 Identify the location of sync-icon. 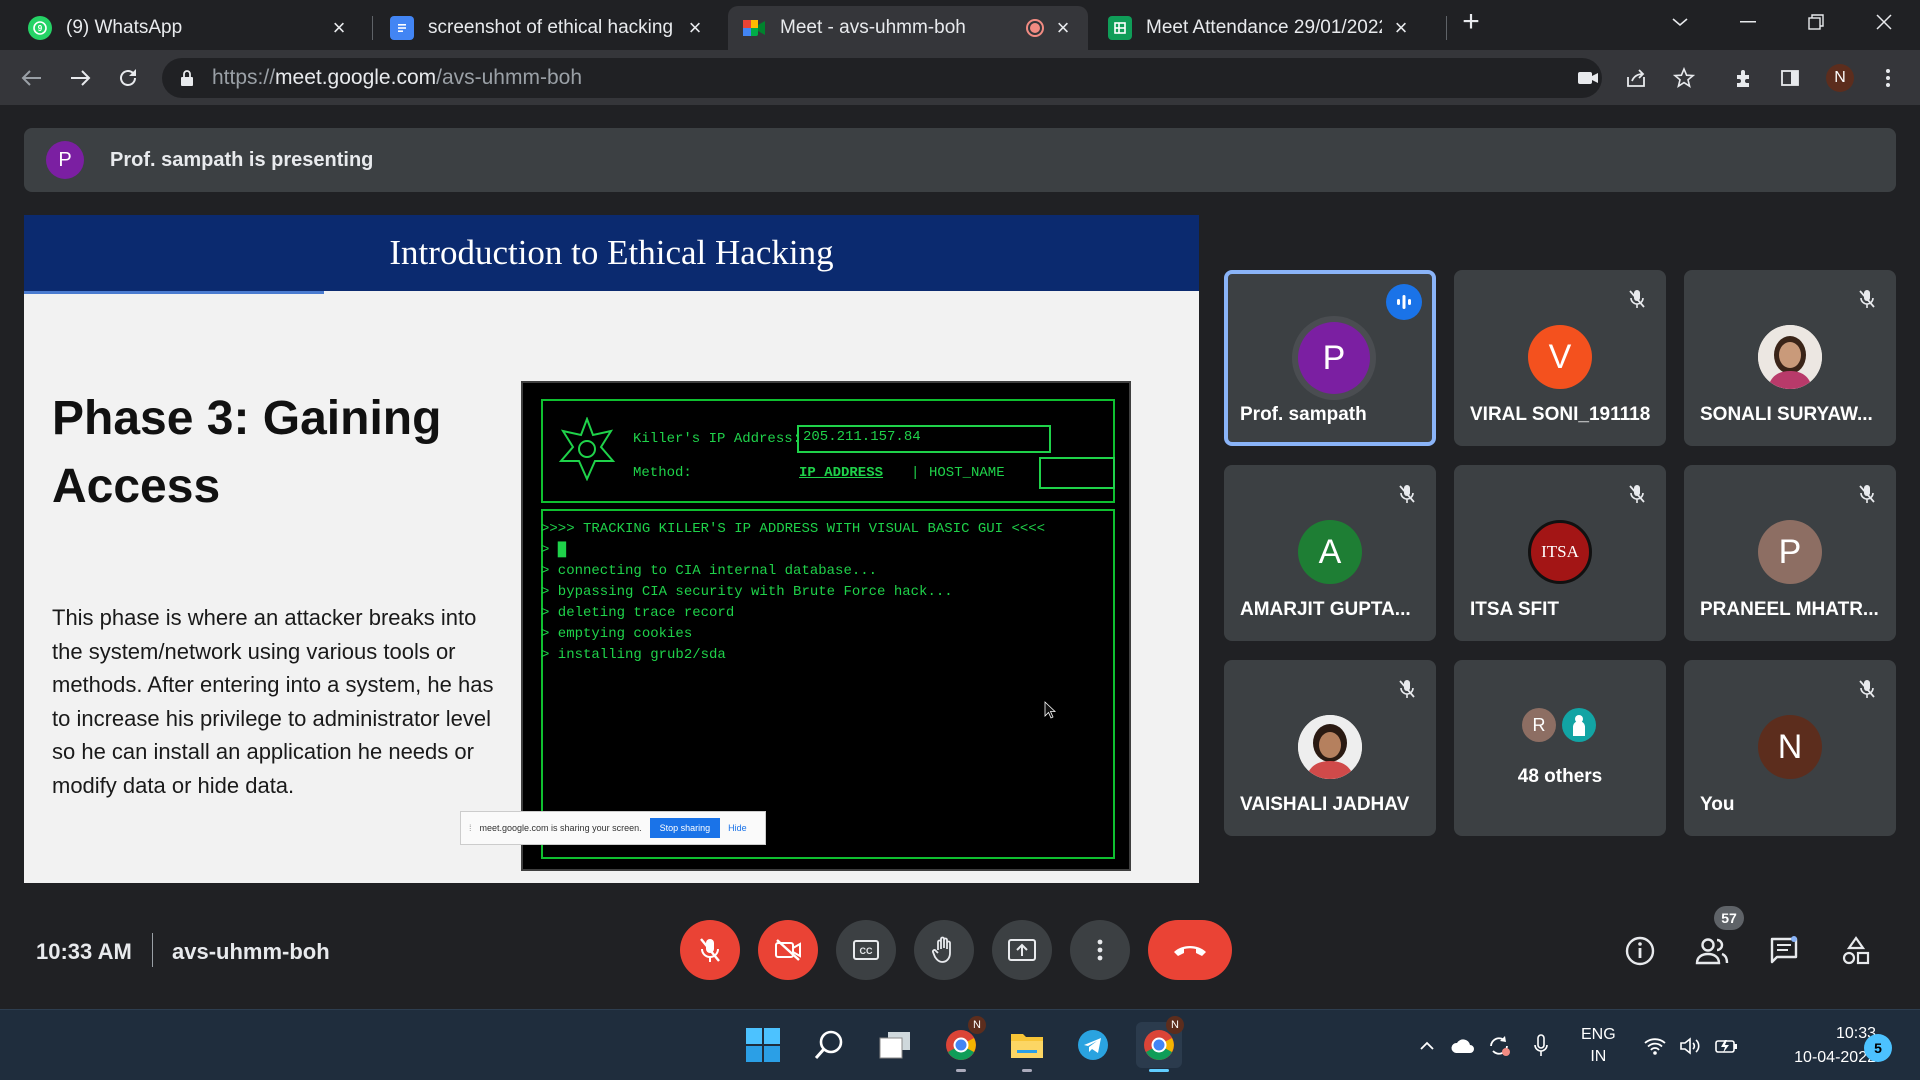
(1499, 1046).